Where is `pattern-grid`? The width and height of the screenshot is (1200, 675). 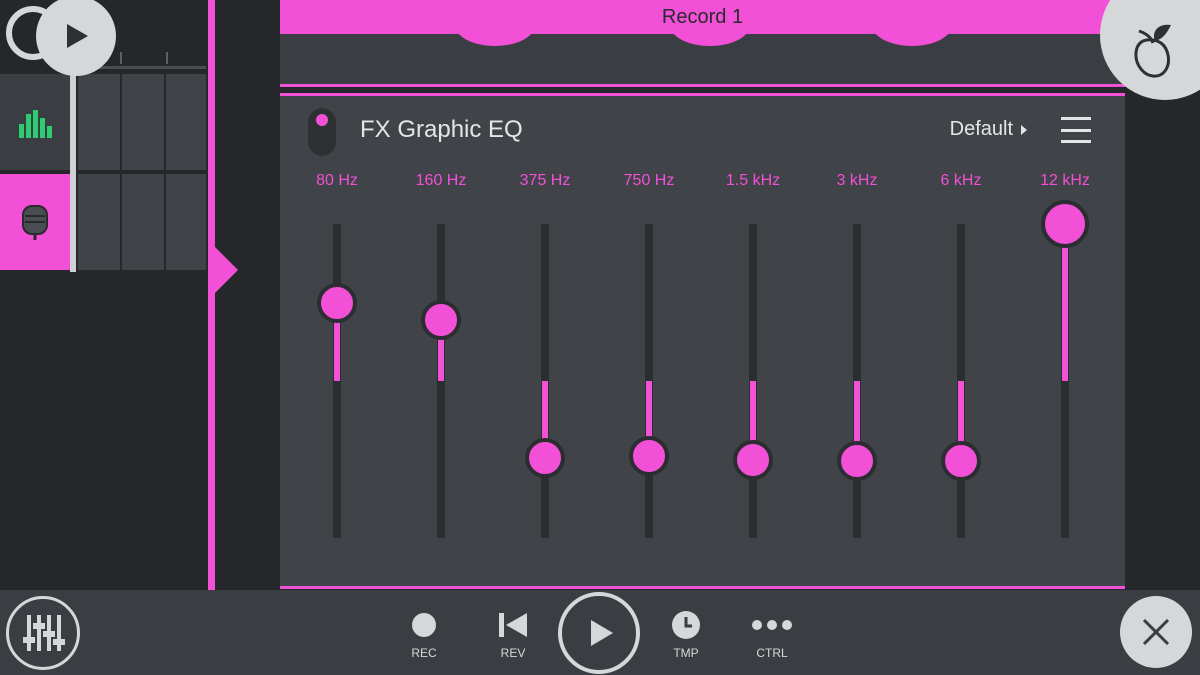 pattern-grid is located at coordinates (142, 170).